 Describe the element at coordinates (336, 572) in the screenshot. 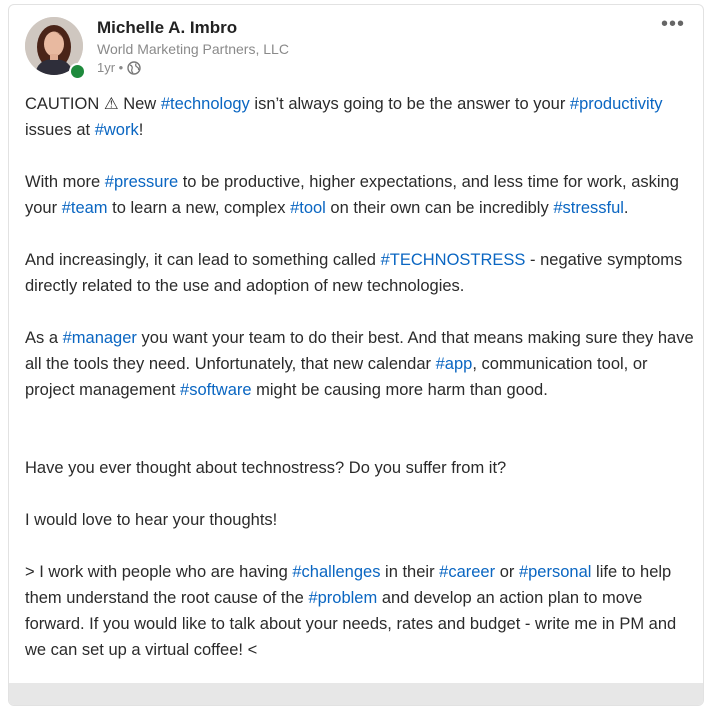

I see `hashtag-link: #challenges` at that location.